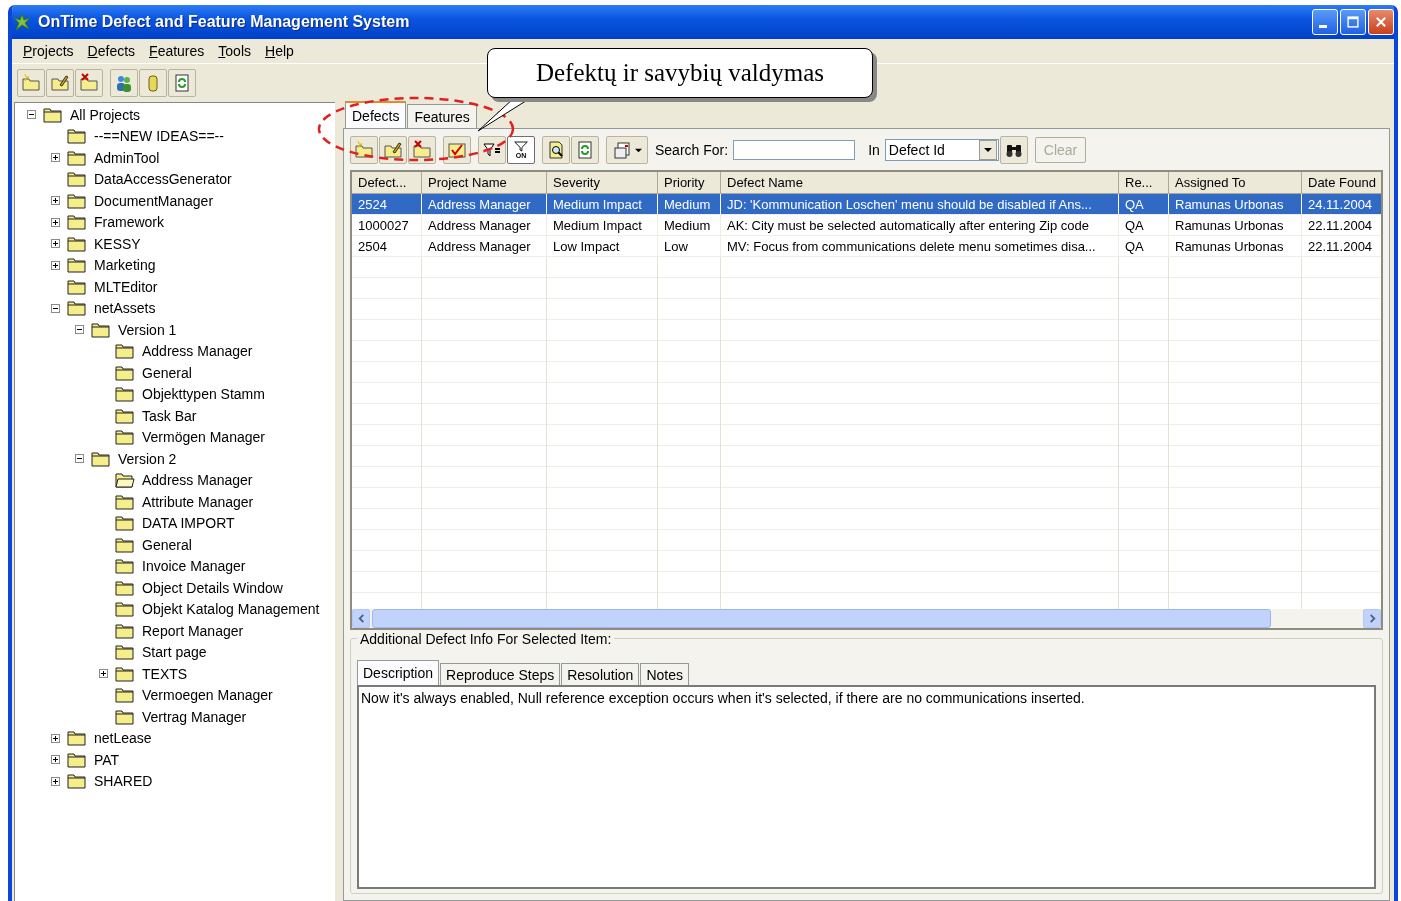 This screenshot has height=901, width=1401. I want to click on window-title: OnTime Defect and Feature Management System, so click(224, 22).